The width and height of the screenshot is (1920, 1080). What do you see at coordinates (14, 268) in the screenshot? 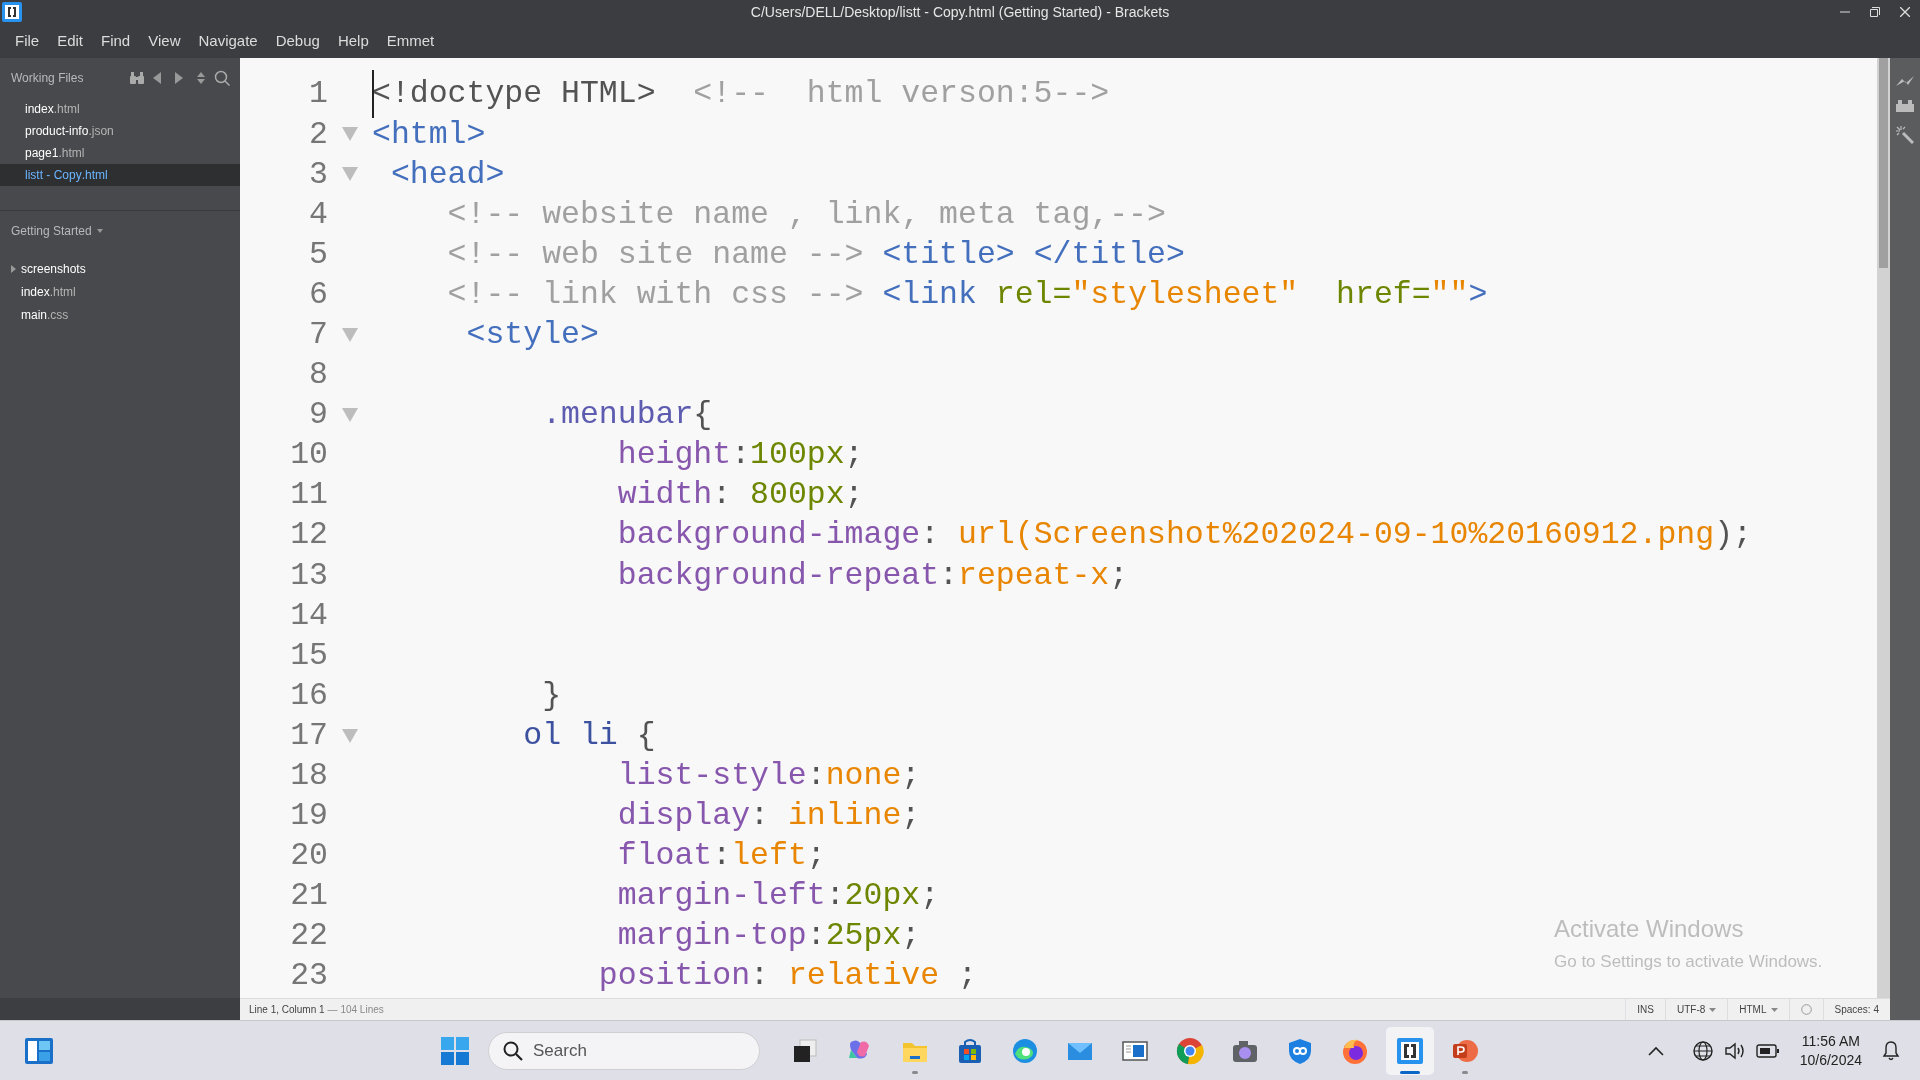
I see `collapsed-icon` at bounding box center [14, 268].